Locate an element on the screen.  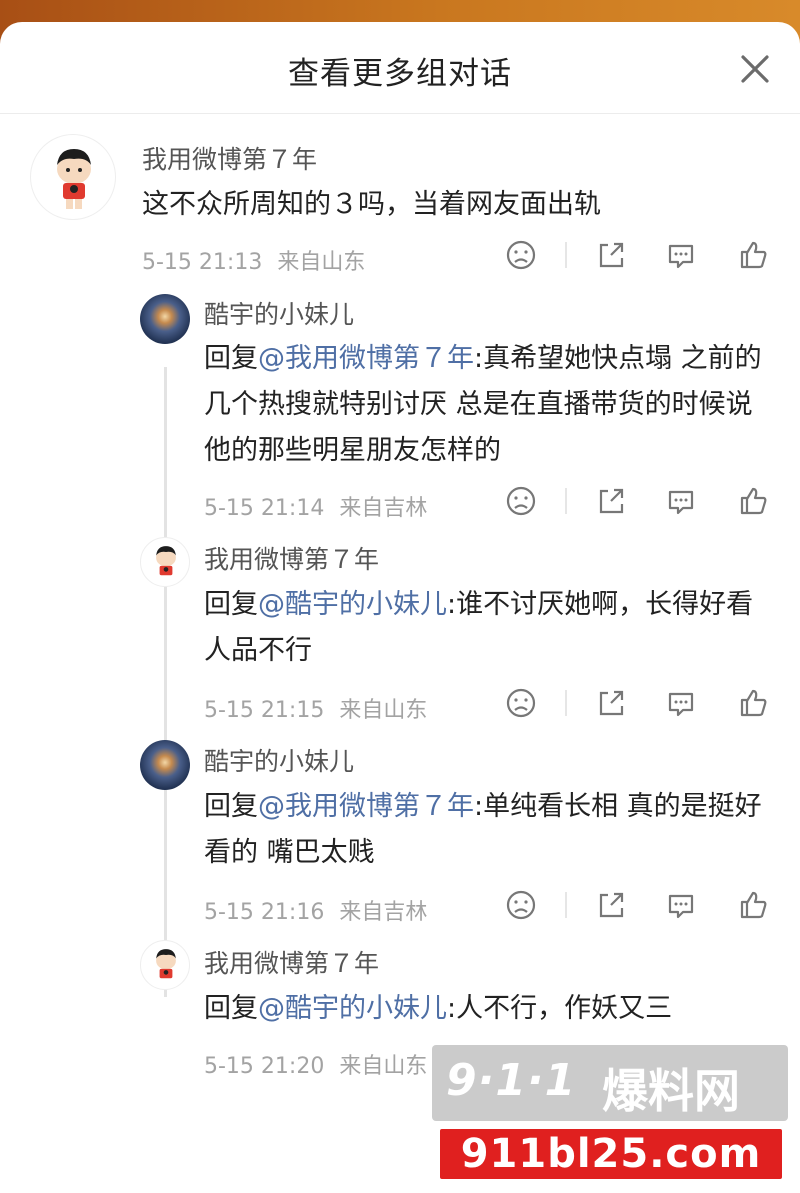
watermark: 9·1·1 爆料网 911bl25.com is located at coordinates (610, 1115).